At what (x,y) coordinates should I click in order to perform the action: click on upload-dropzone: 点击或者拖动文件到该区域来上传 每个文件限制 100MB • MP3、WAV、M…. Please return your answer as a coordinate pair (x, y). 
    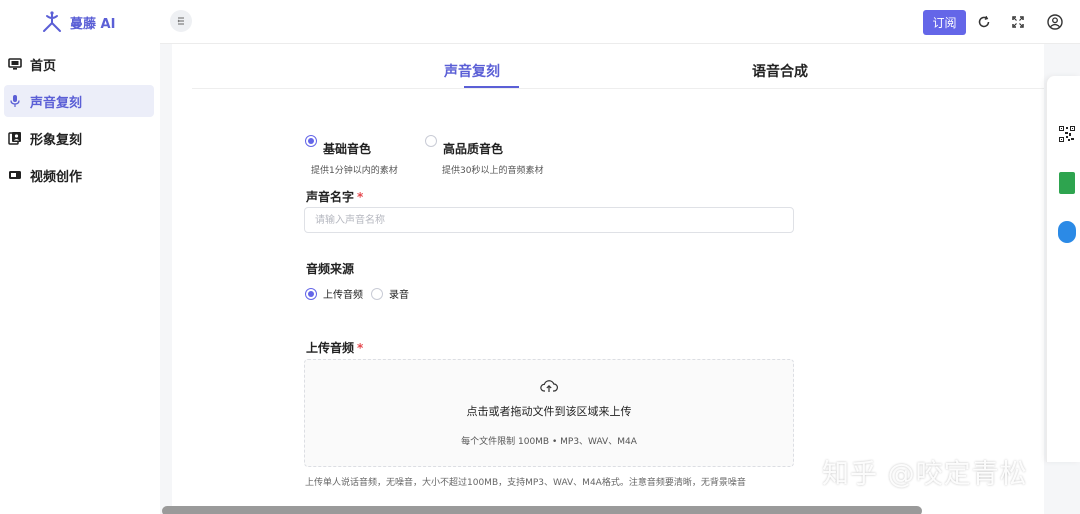
    Looking at the image, I should click on (549, 413).